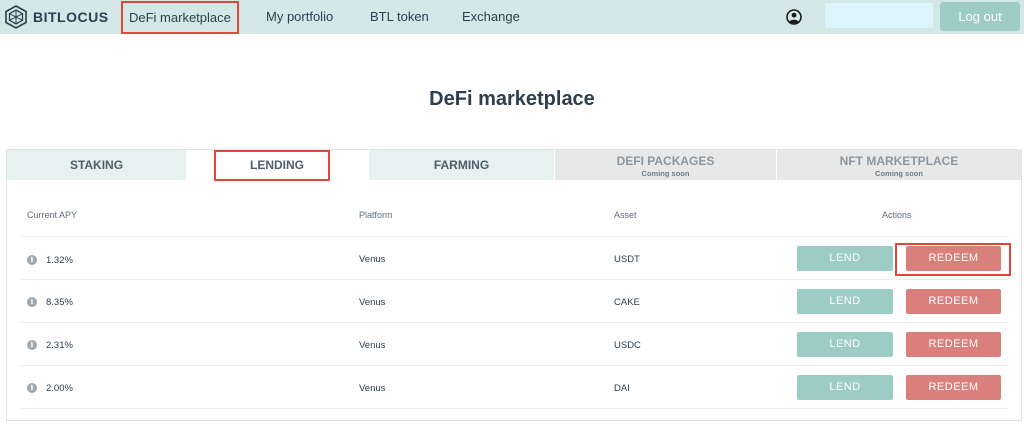 Image resolution: width=1024 pixels, height=424 pixels. I want to click on header-current-apy: Current APY, so click(52, 215).